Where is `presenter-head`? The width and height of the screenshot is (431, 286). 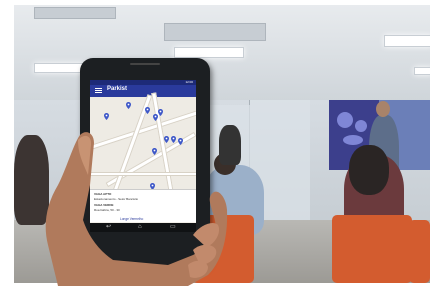 presenter-head is located at coordinates (383, 109).